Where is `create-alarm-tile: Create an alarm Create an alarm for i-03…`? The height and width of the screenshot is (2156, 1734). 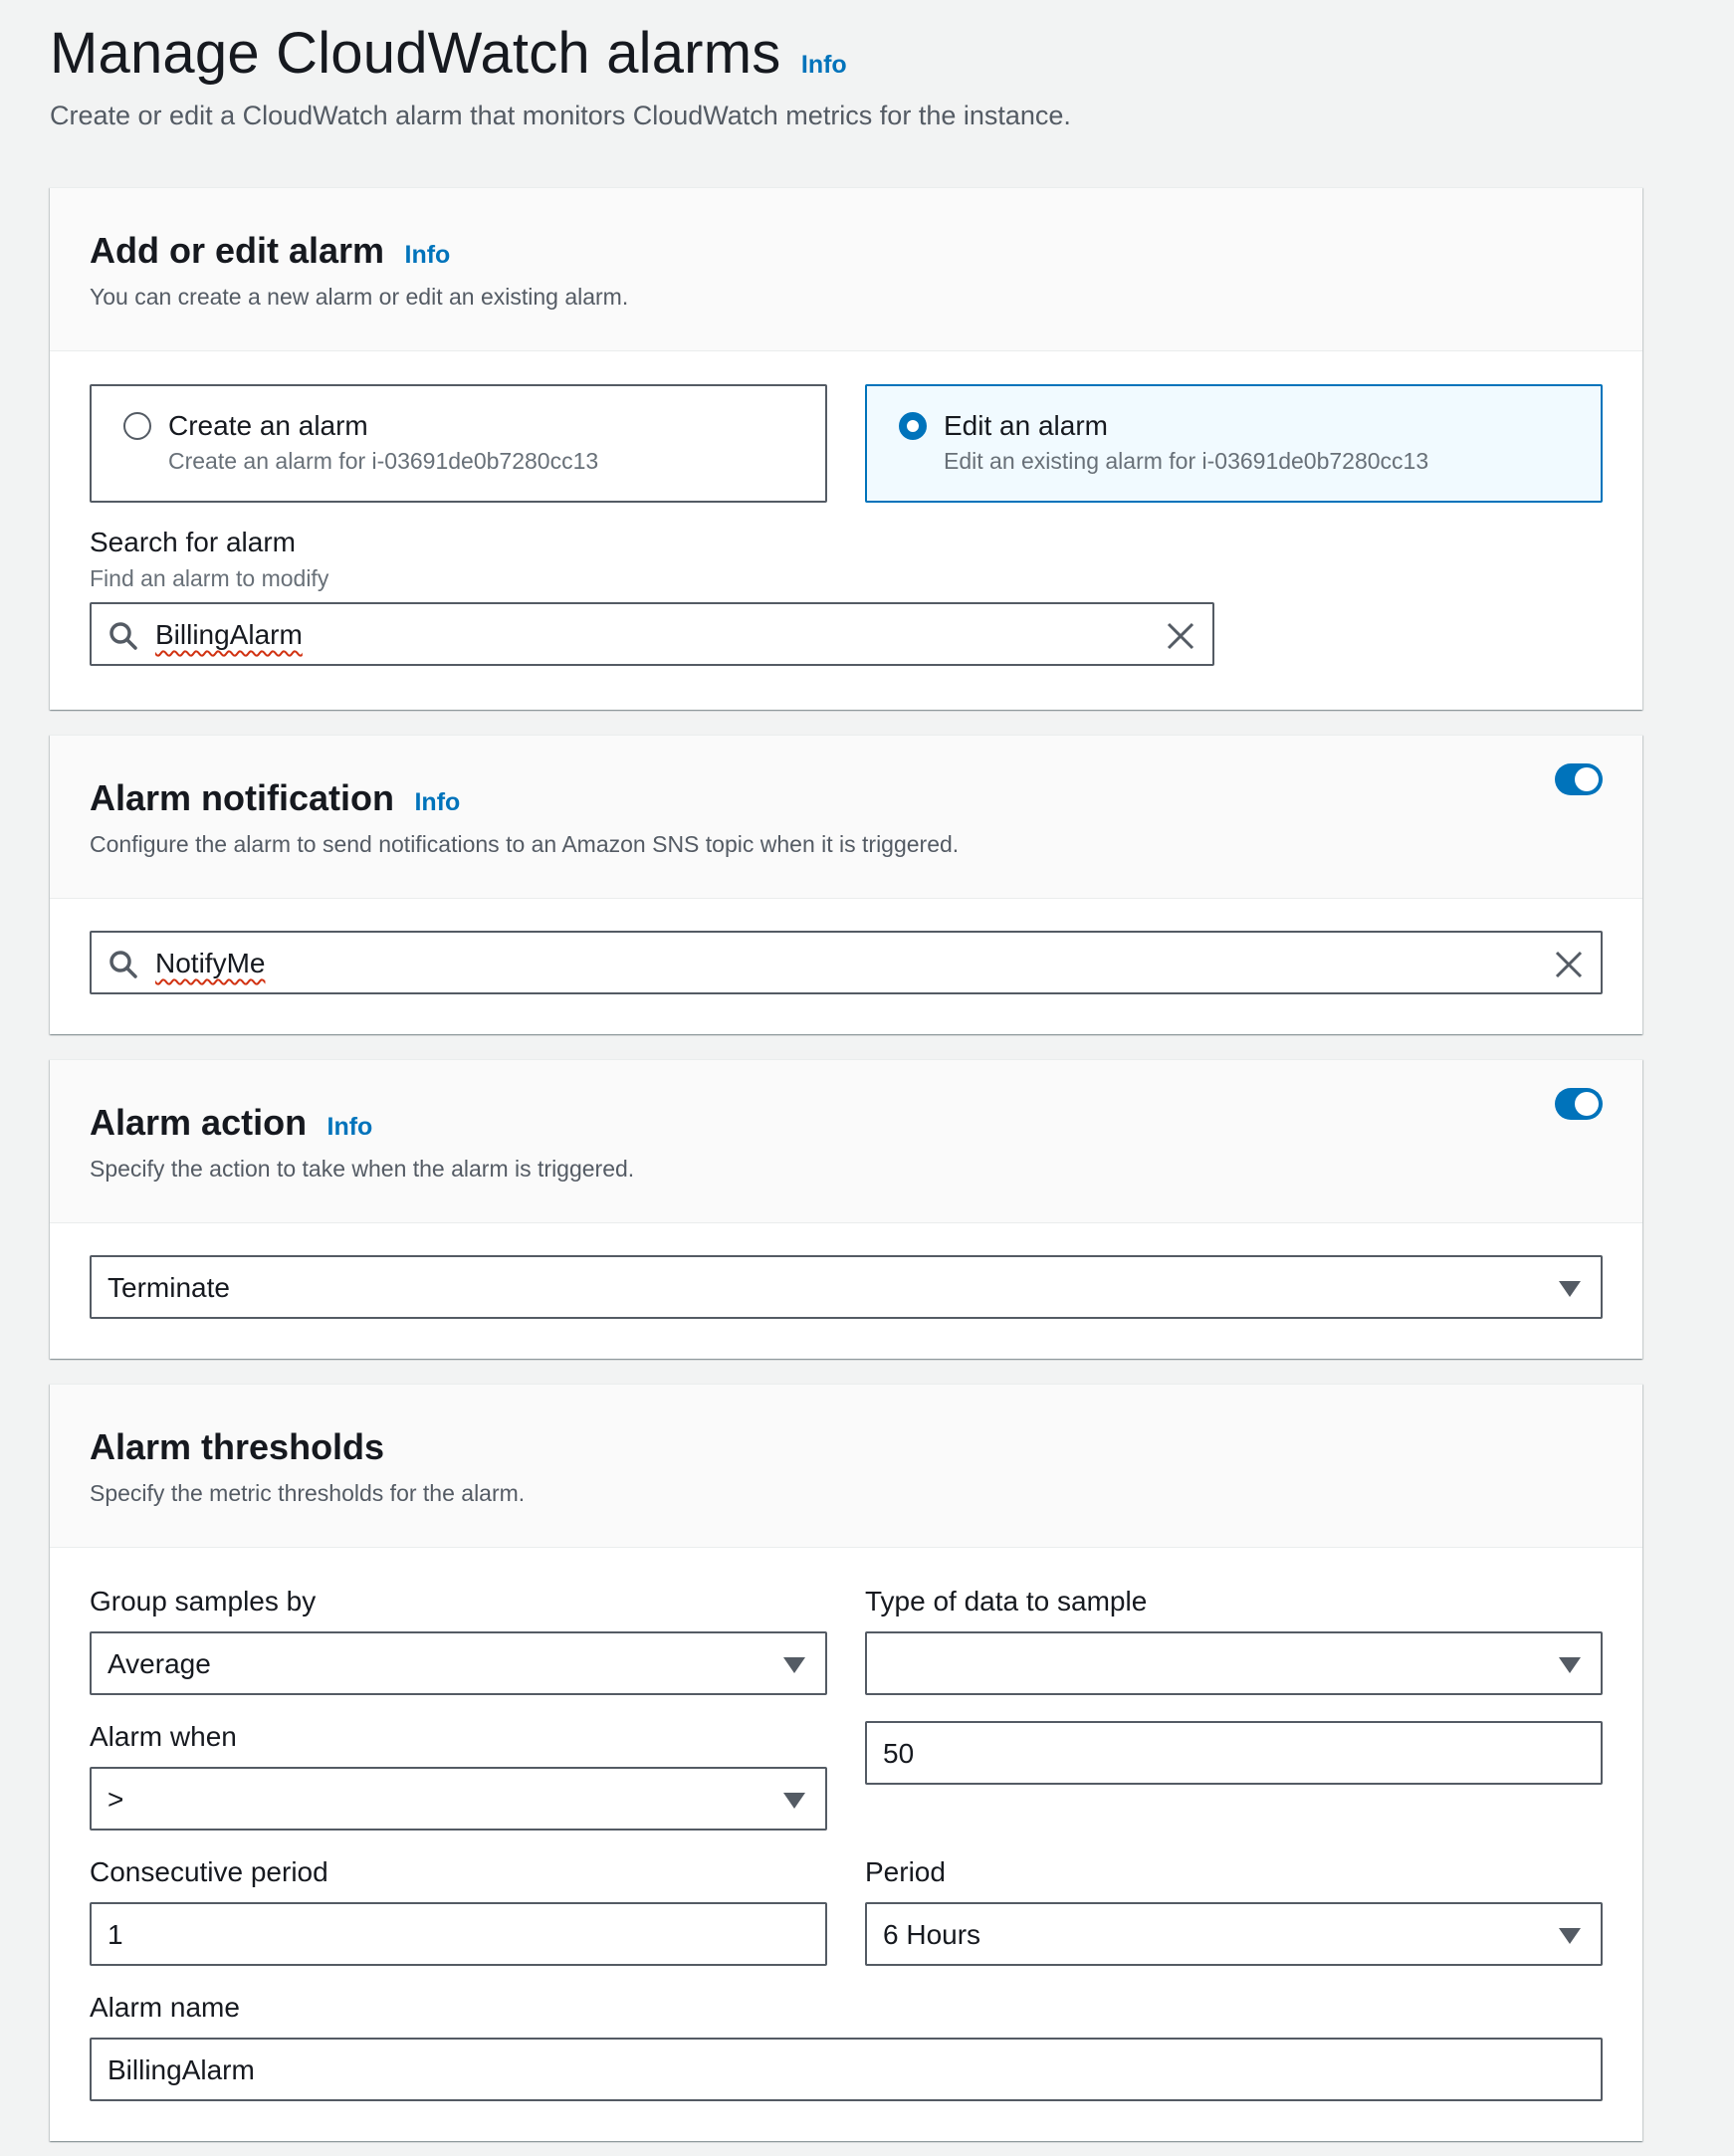 create-alarm-tile: Create an alarm Create an alarm for i-03… is located at coordinates (458, 443).